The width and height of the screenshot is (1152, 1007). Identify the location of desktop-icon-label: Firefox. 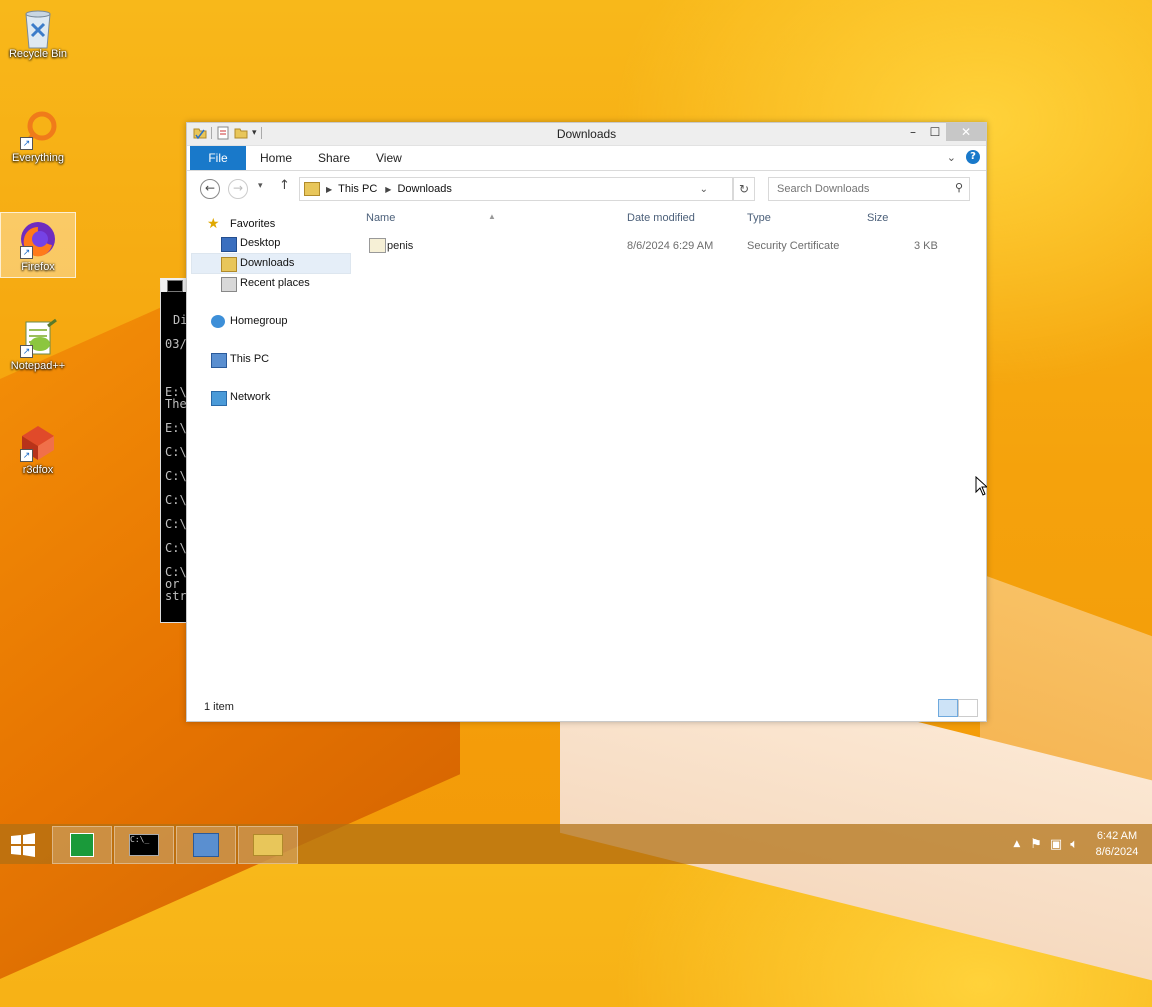
(38, 267).